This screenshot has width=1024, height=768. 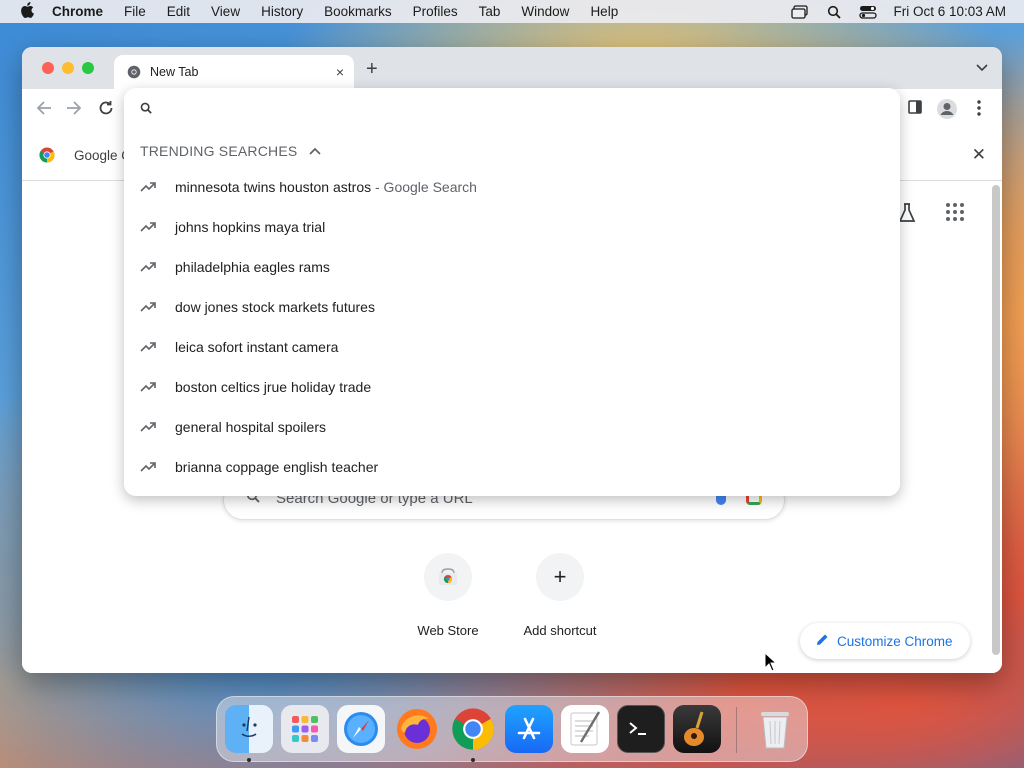 I want to click on trending-suggestion-row: johns hopkins maya trial, so click(x=512, y=228).